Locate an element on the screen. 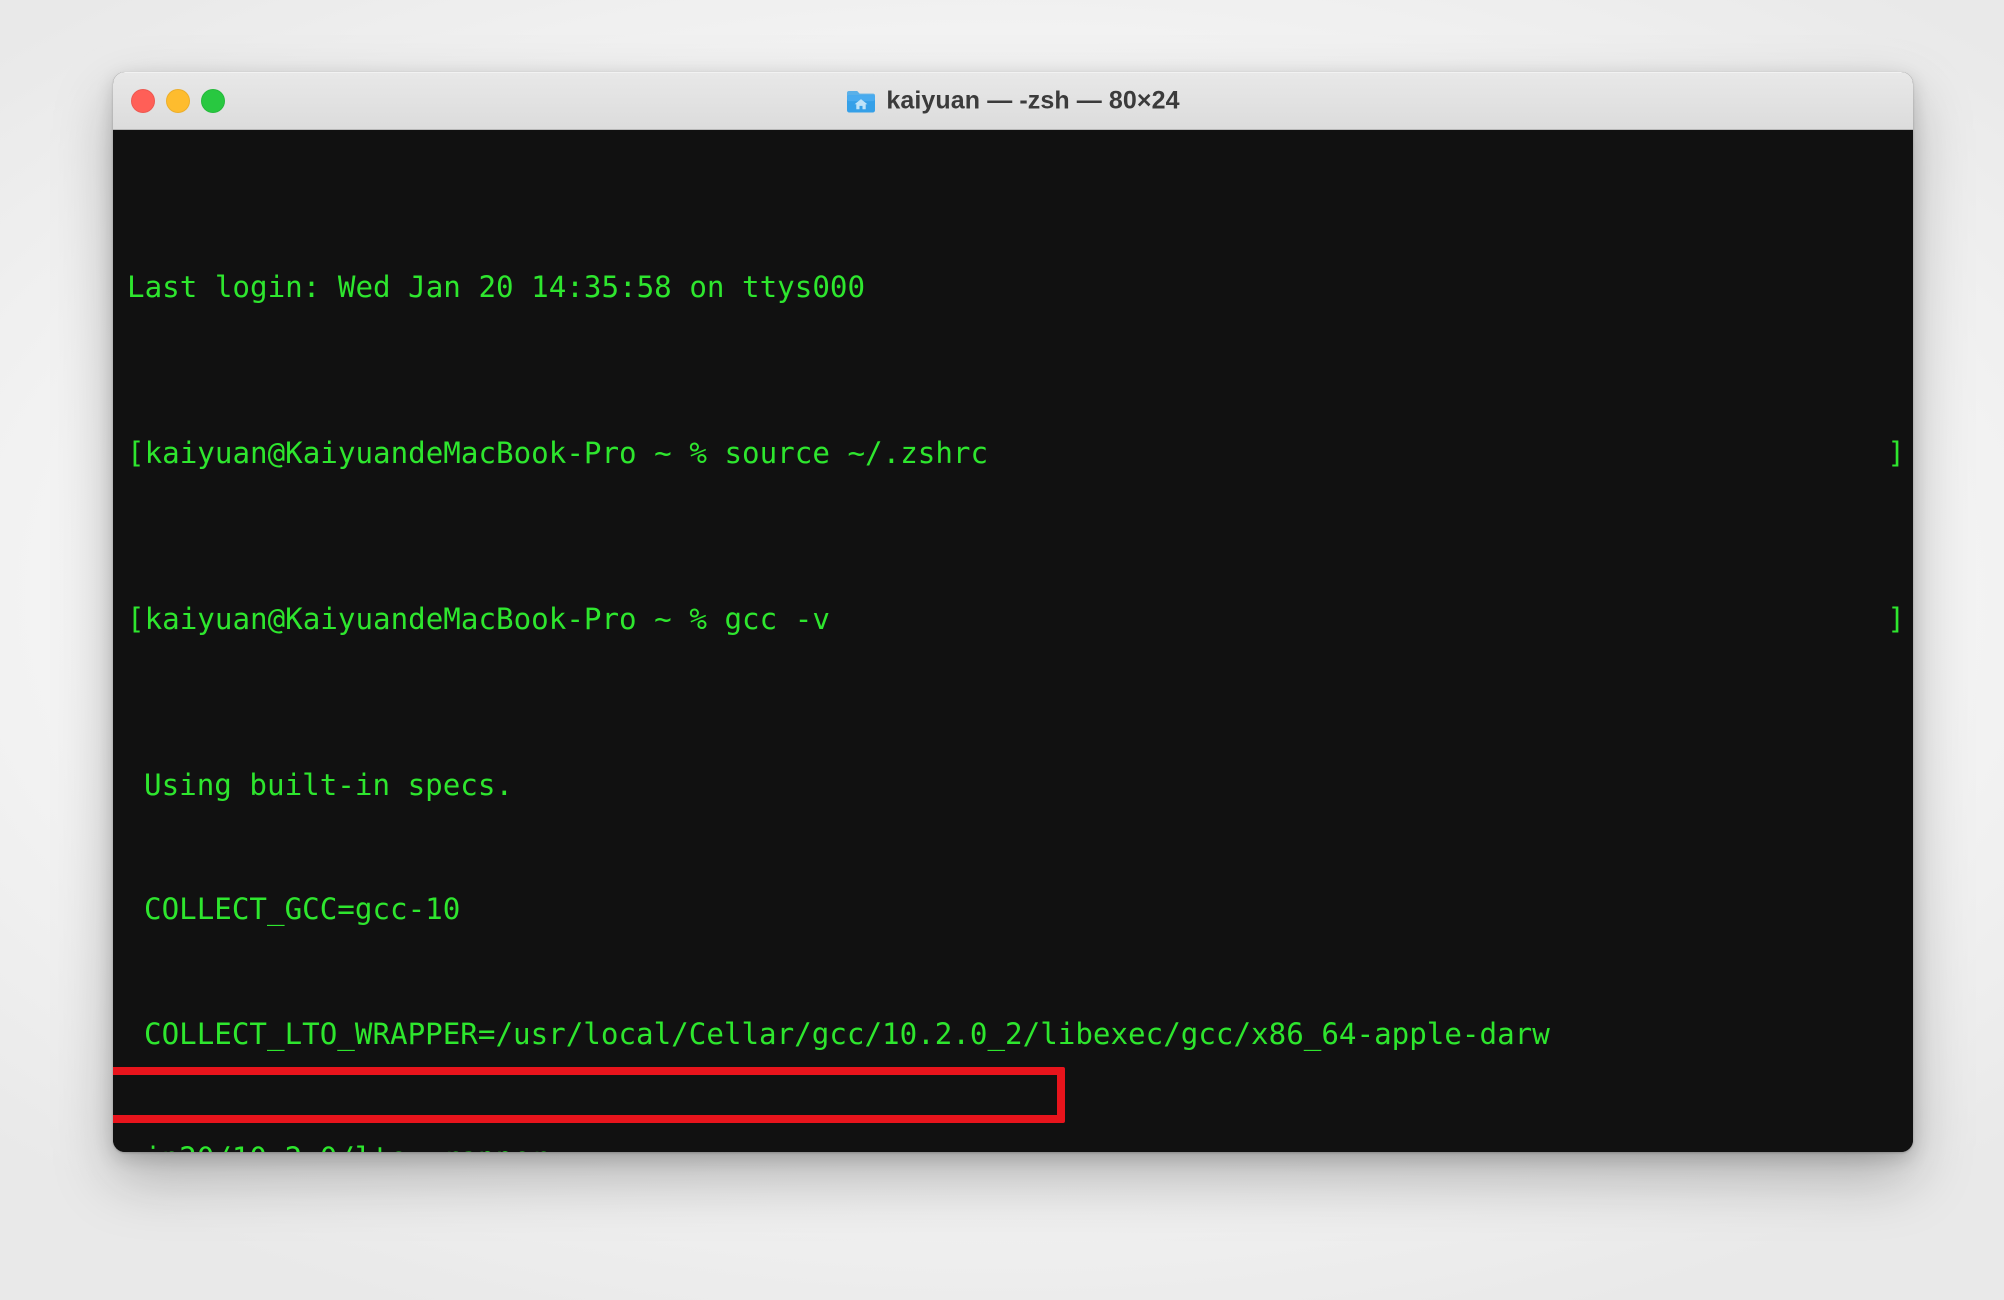 This screenshot has width=2004, height=1300. traffic-light-buttons is located at coordinates (178, 101).